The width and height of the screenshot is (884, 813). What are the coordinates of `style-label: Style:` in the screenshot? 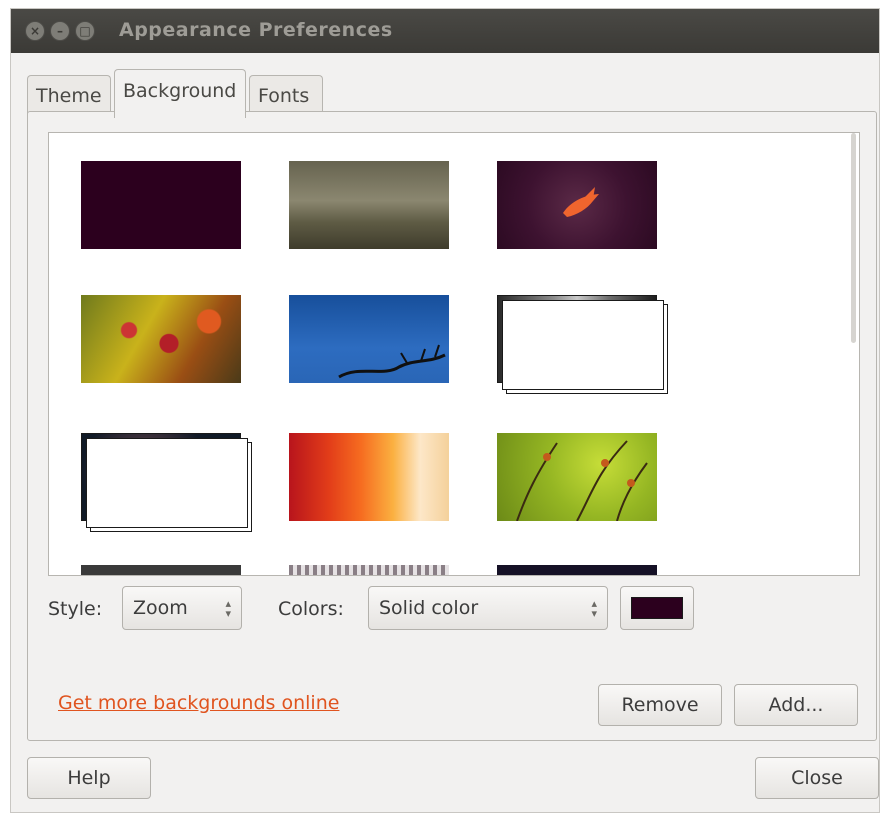 It's located at (75, 609).